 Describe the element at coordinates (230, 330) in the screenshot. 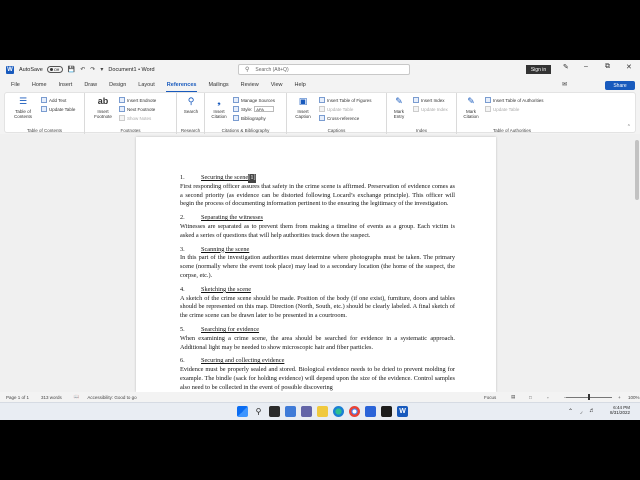

I see `section-title: Searching for evidence` at that location.